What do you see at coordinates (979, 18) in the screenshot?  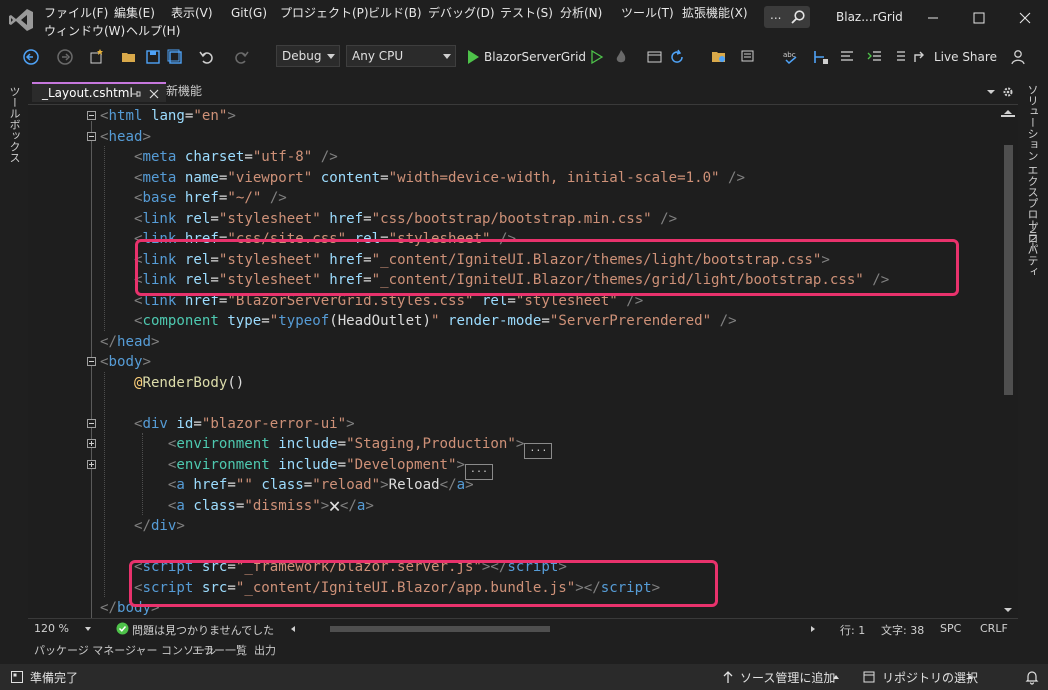 I see `maximize-icon` at bounding box center [979, 18].